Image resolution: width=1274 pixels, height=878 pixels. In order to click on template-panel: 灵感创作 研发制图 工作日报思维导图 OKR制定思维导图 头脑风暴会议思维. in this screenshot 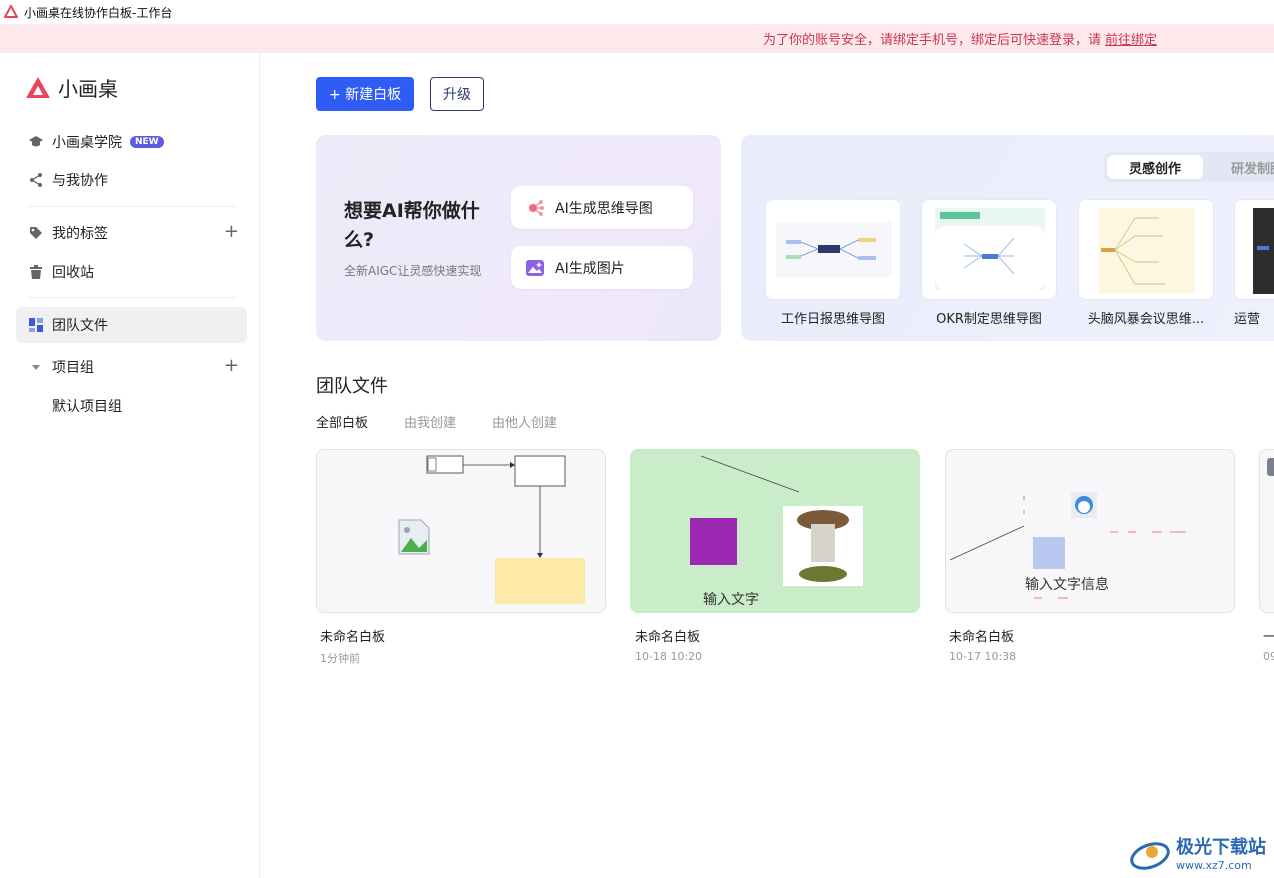, I will do `click(1007, 238)`.